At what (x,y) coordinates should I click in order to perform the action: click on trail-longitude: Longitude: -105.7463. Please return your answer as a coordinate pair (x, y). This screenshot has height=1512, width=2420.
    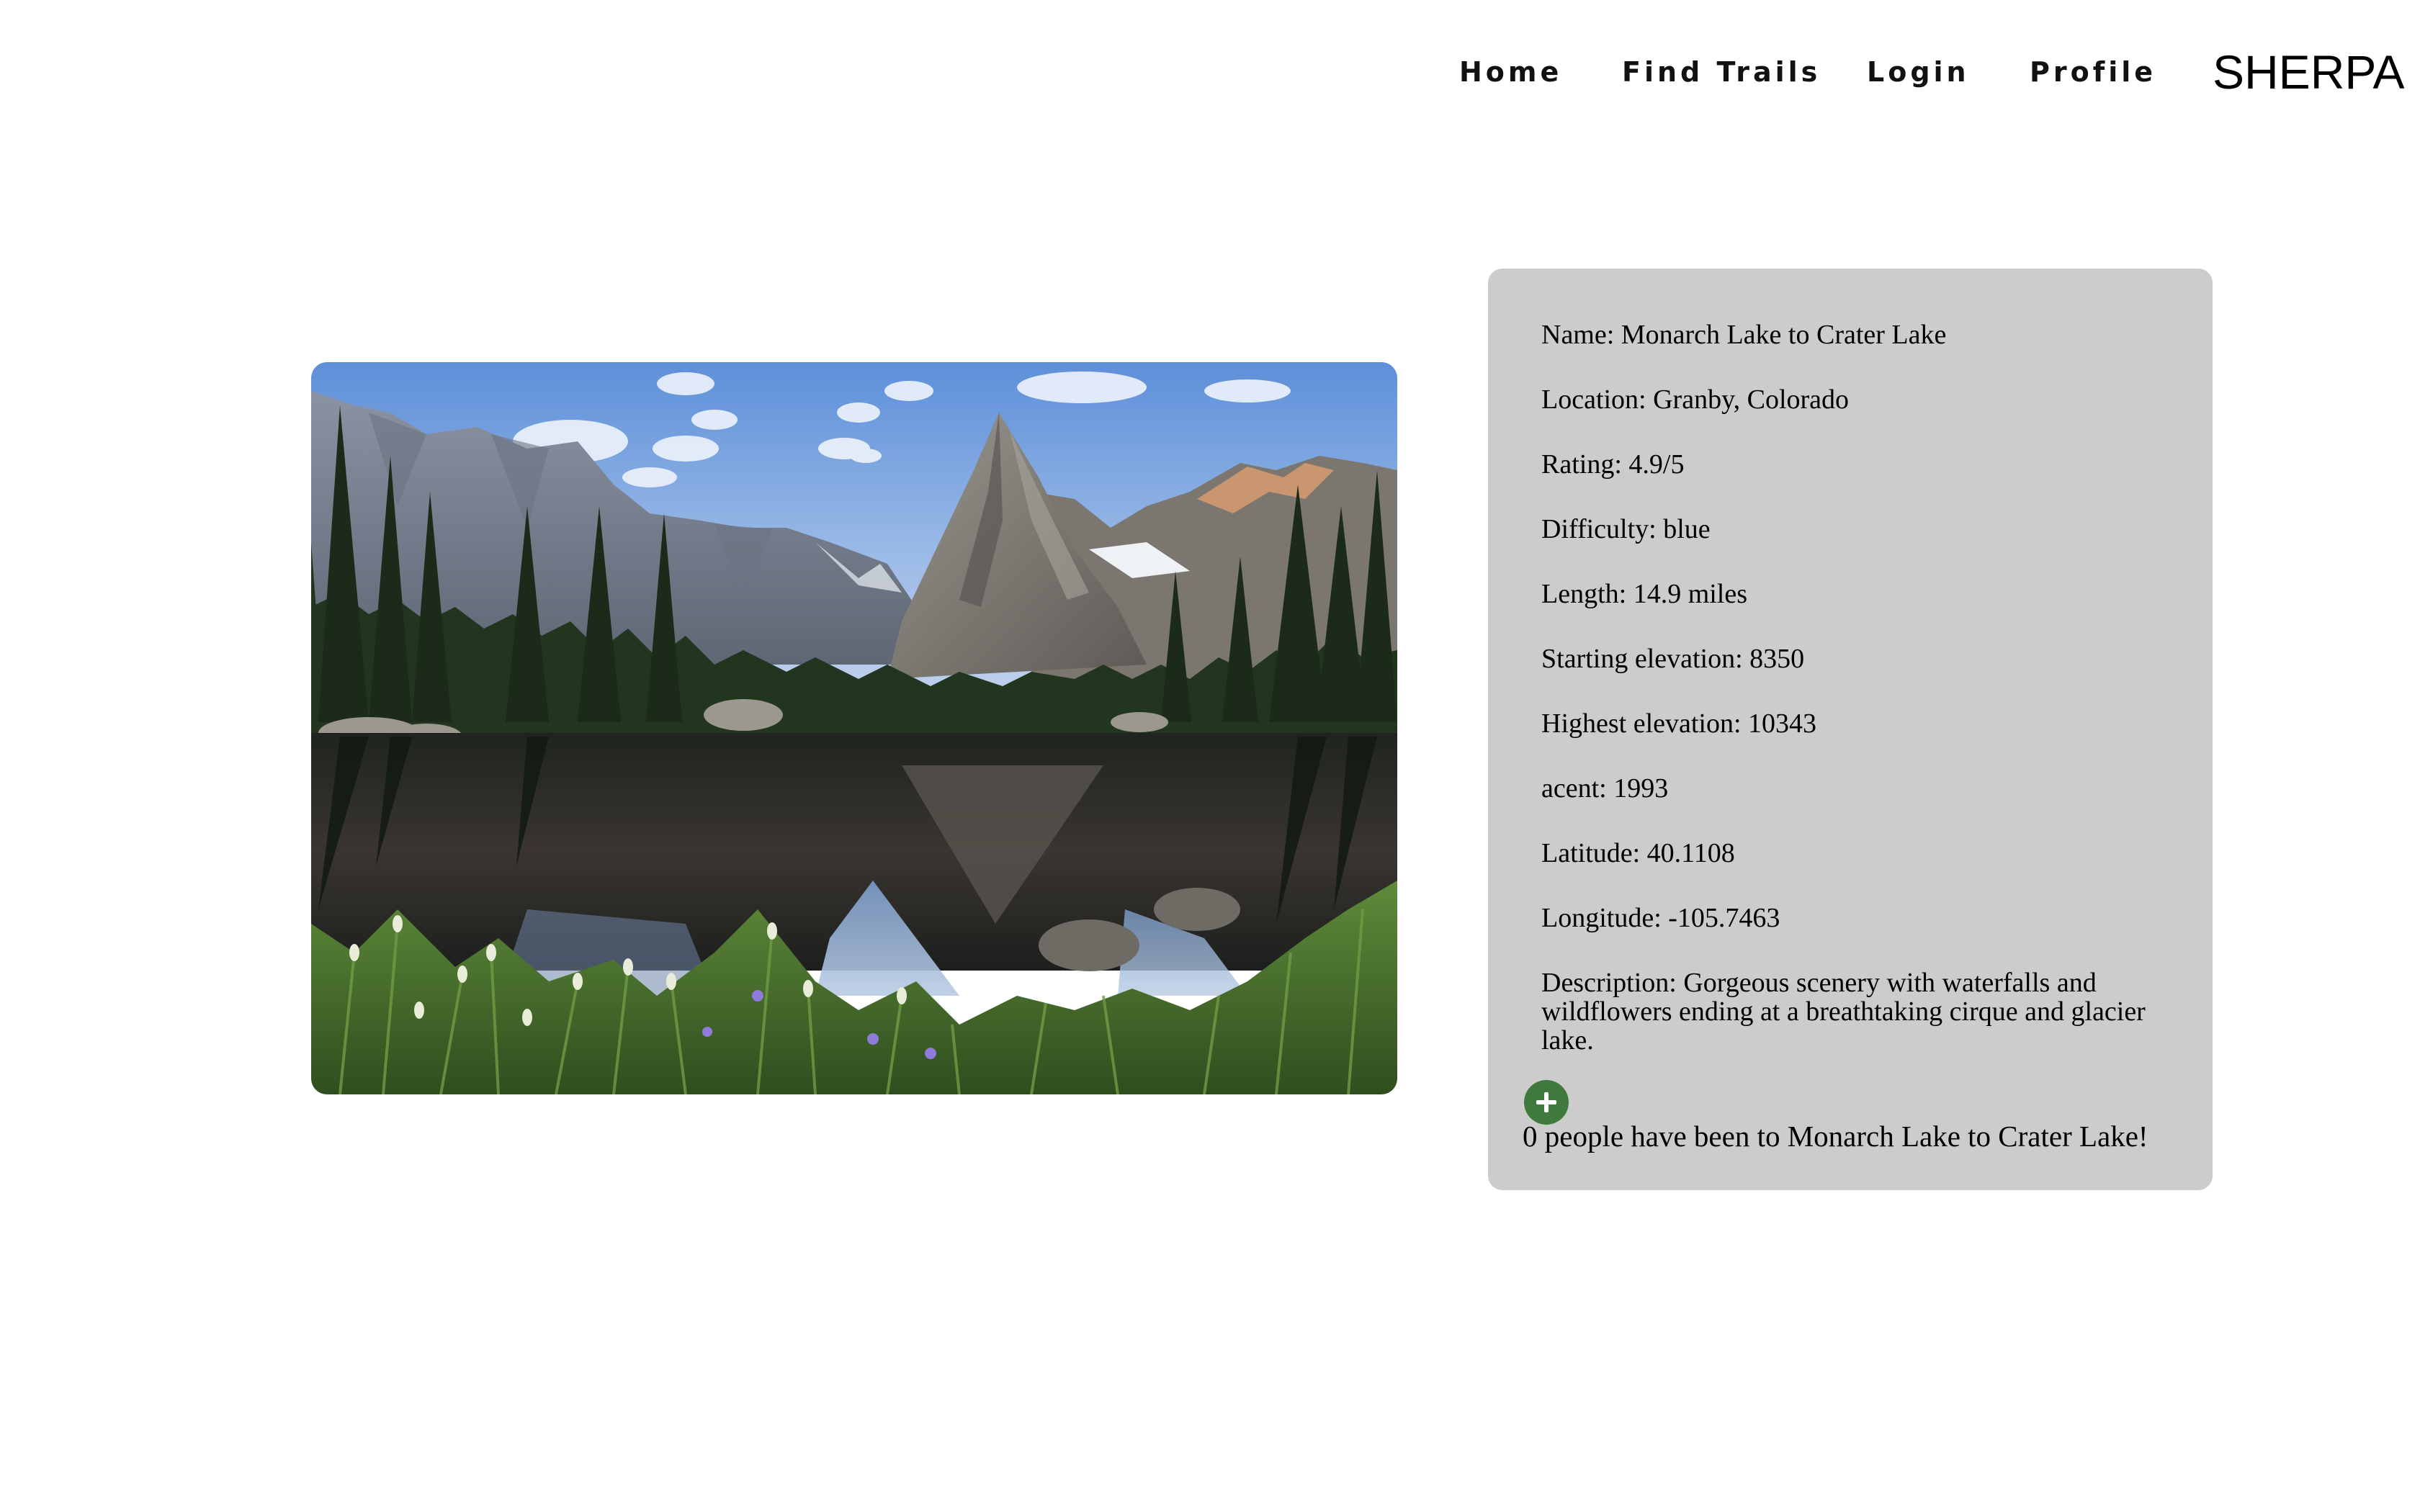
    Looking at the image, I should click on (1661, 918).